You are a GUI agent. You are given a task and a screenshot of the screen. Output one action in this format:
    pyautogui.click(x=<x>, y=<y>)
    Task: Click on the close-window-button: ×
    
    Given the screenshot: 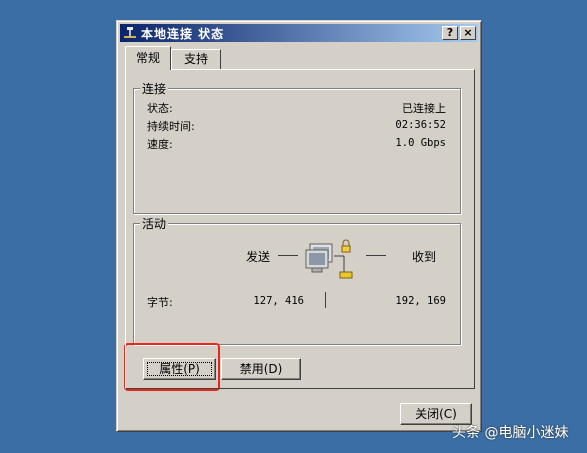 What is the action you would take?
    pyautogui.click(x=468, y=33)
    